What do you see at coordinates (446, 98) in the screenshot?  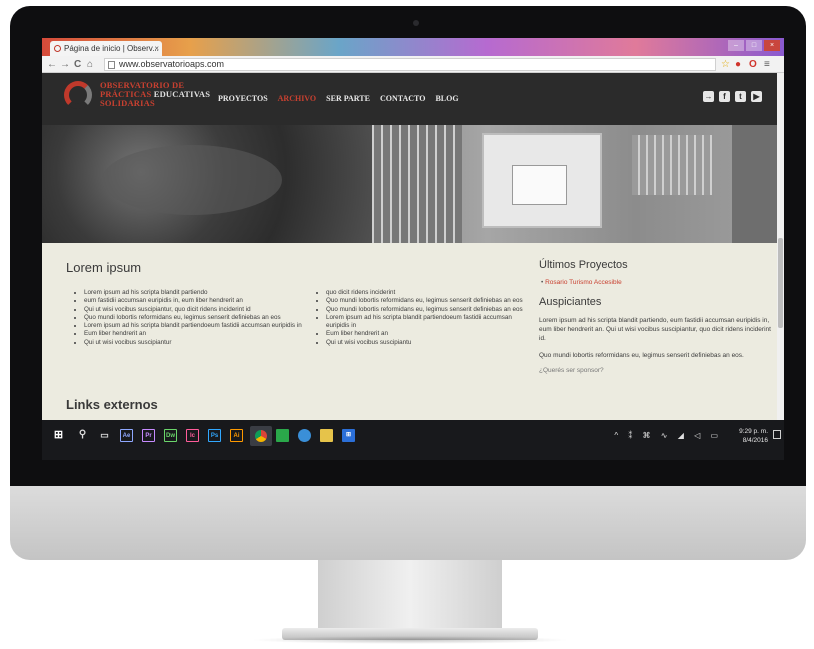 I see `nav-blog: BLOG` at bounding box center [446, 98].